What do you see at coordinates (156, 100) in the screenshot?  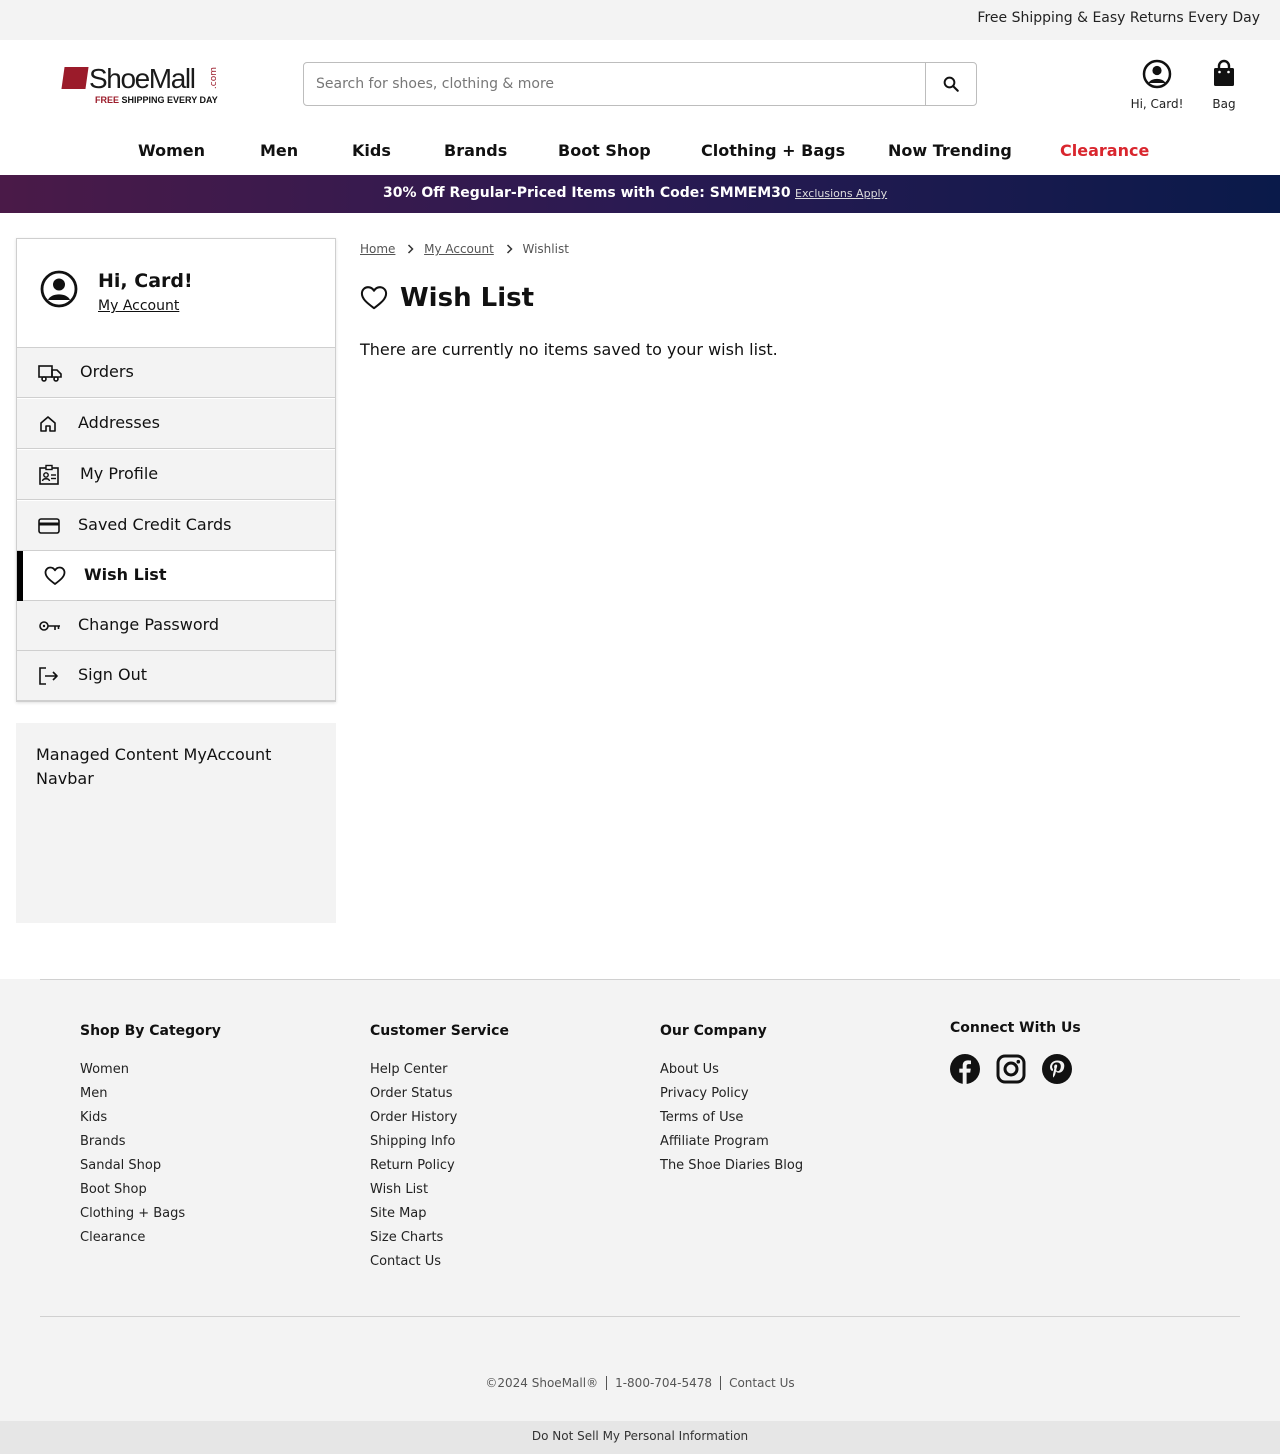 I see `logo-tagline: FREE SHIPPING EVERY DAY` at bounding box center [156, 100].